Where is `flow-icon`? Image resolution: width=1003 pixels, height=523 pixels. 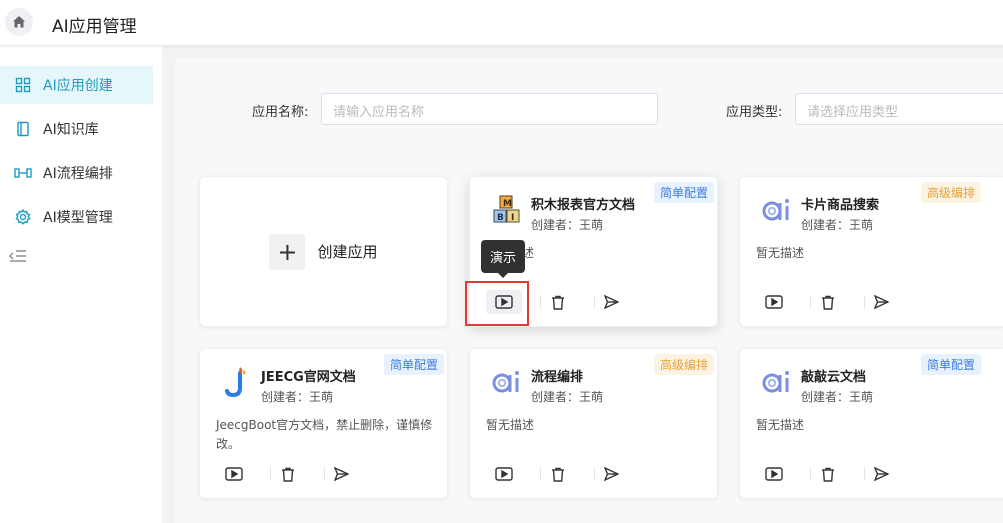 flow-icon is located at coordinates (23, 173).